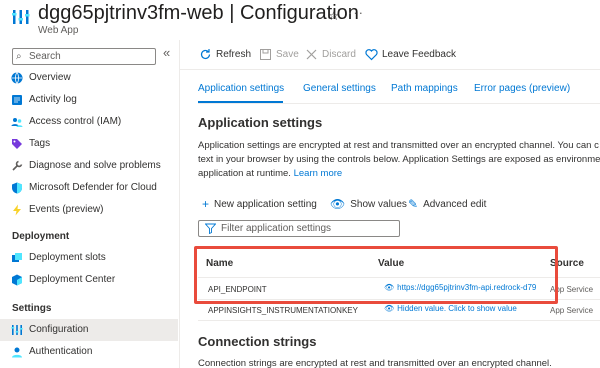 This screenshot has width=600, height=368. What do you see at coordinates (246, 173) in the screenshot?
I see `description-text: application at runtime.` at bounding box center [246, 173].